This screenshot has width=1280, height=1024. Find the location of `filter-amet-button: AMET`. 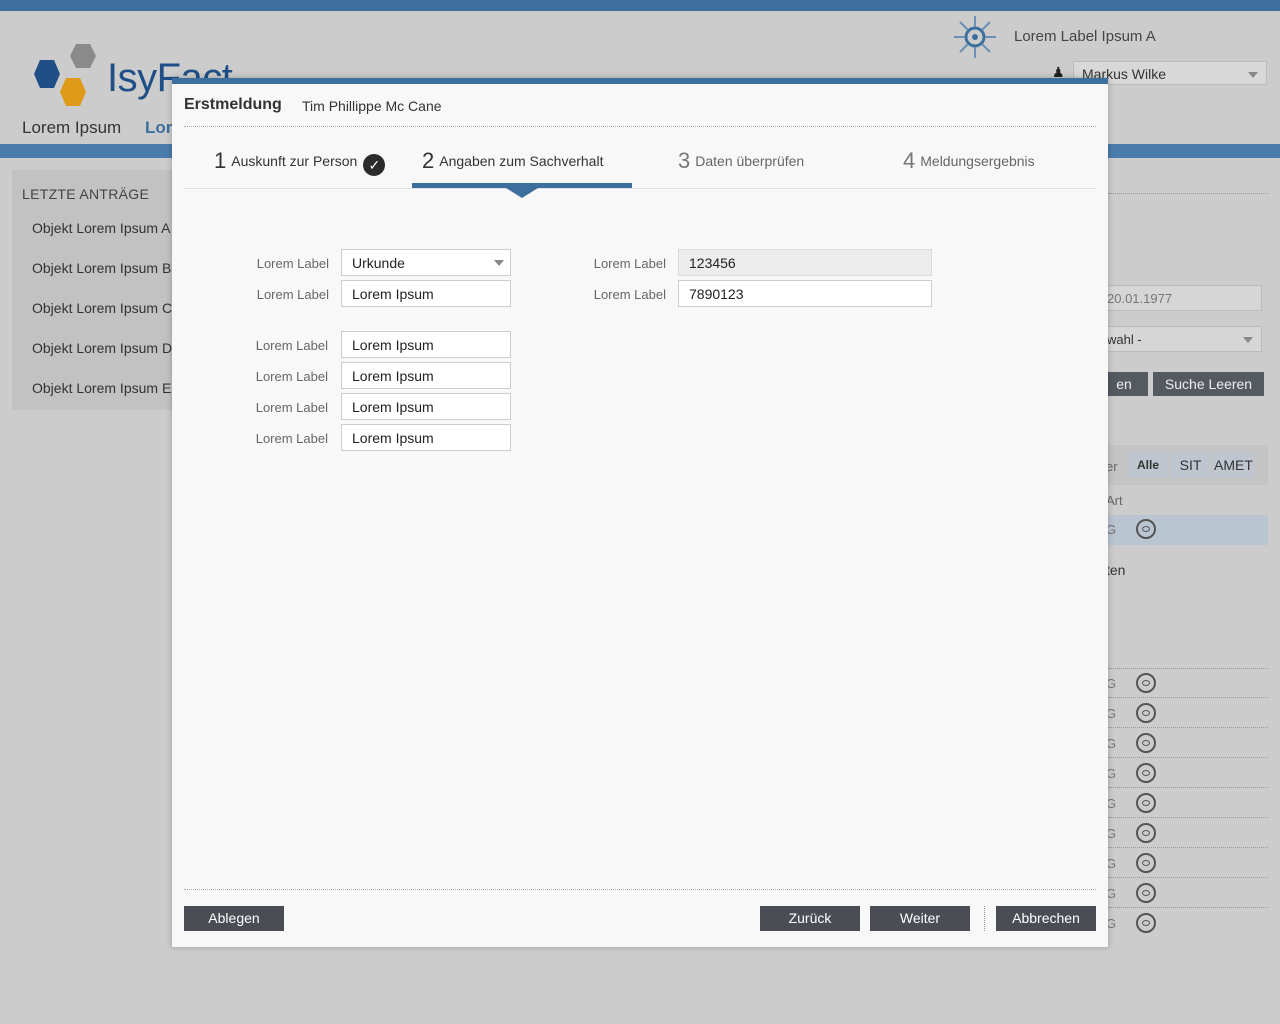

filter-amet-button: AMET is located at coordinates (1233, 465).